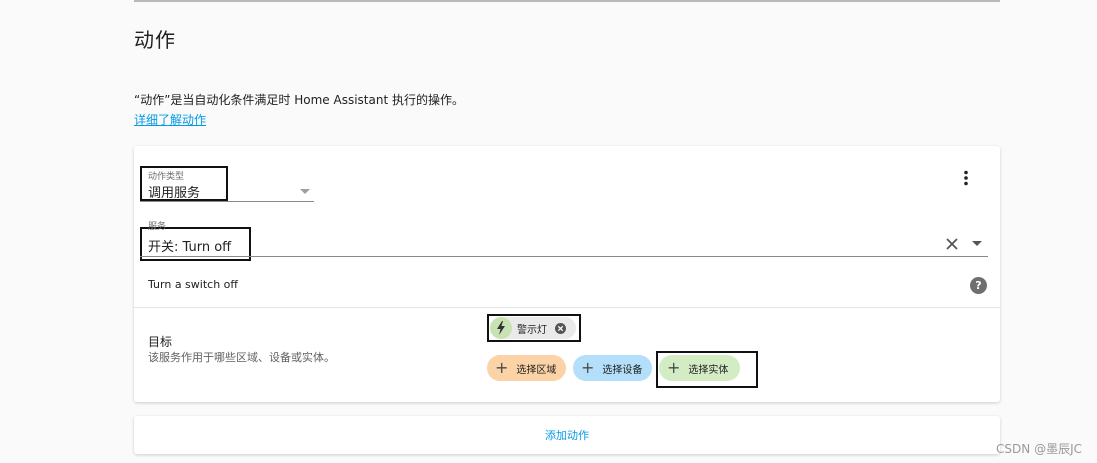 The width and height of the screenshot is (1097, 463). What do you see at coordinates (174, 193) in the screenshot?
I see `action-type-value: 调用服务` at bounding box center [174, 193].